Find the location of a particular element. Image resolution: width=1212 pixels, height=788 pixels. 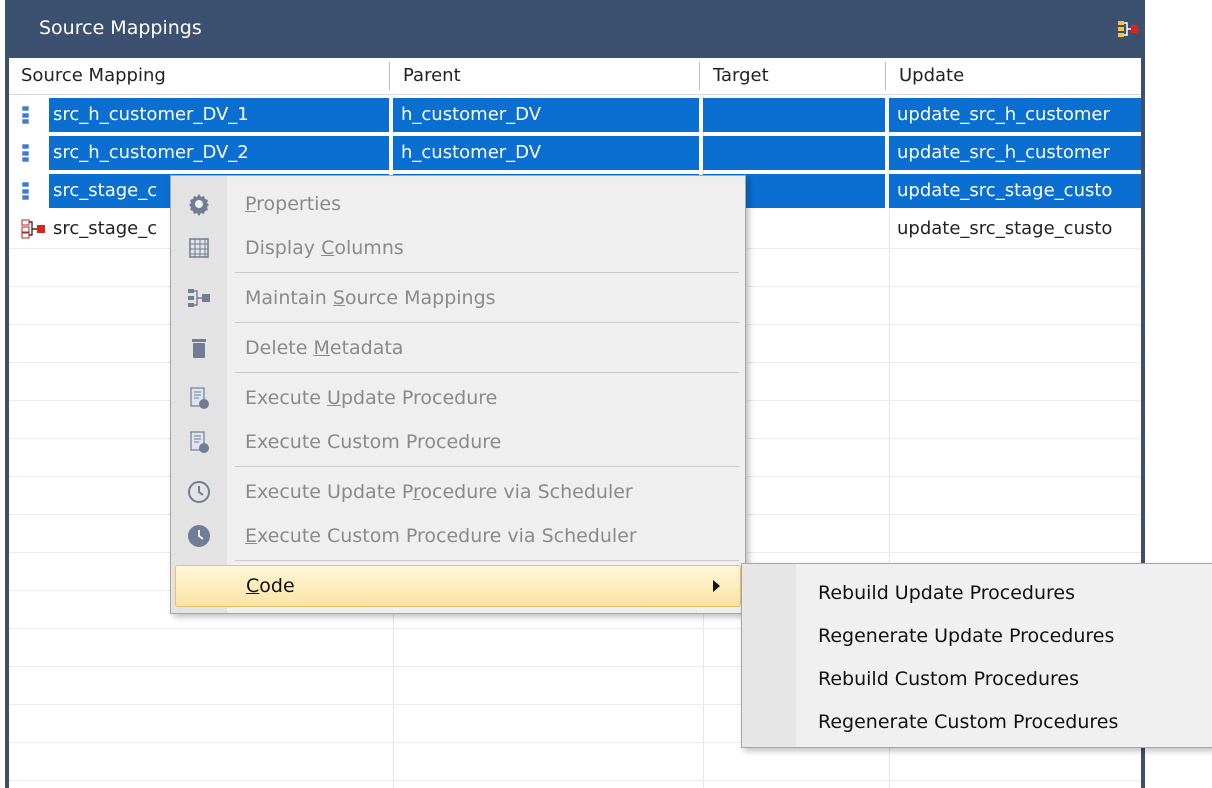

submenu-arrow-icon is located at coordinates (716, 586).